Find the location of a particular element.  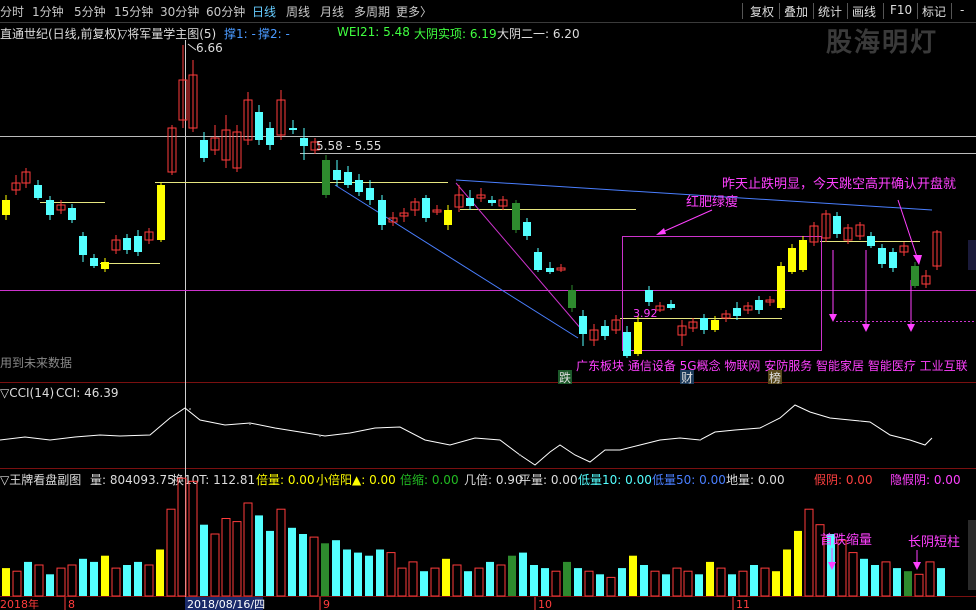

cci-line is located at coordinates (466, 435).